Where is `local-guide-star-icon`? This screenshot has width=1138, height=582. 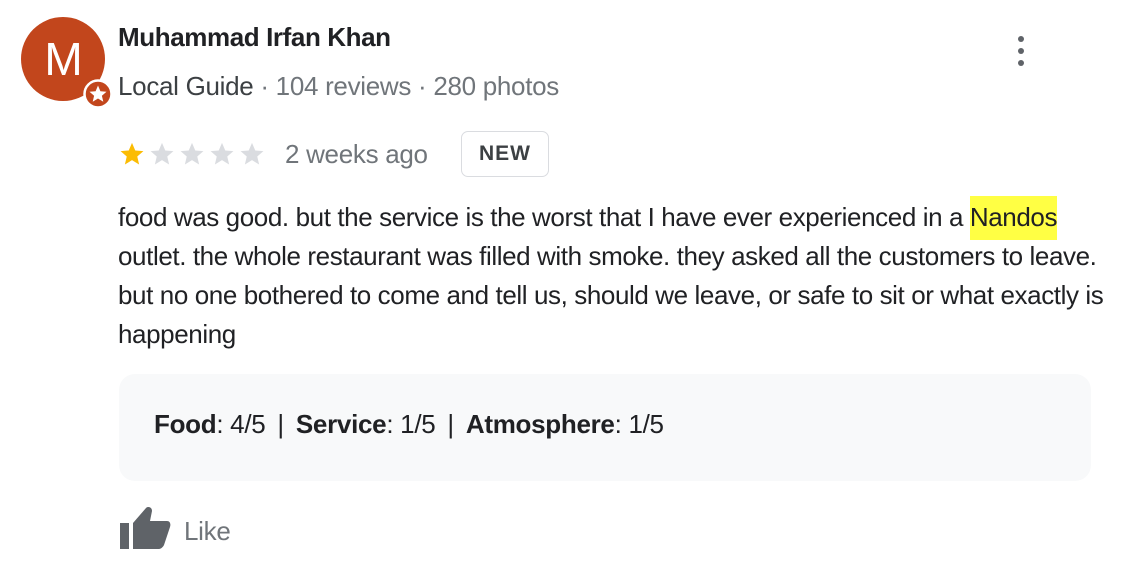
local-guide-star-icon is located at coordinates (98, 94).